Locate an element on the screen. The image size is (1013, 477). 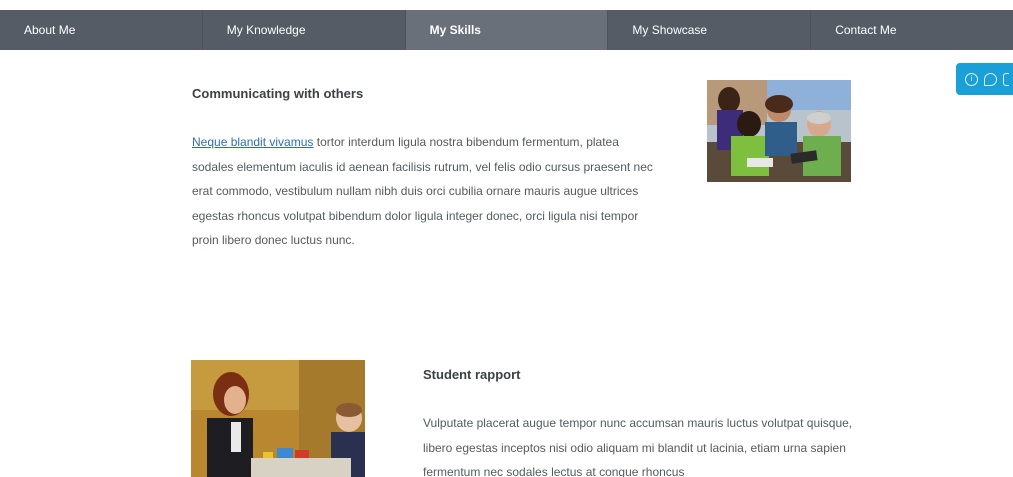
nav-item-my-skills: My Skills is located at coordinates (506, 30).